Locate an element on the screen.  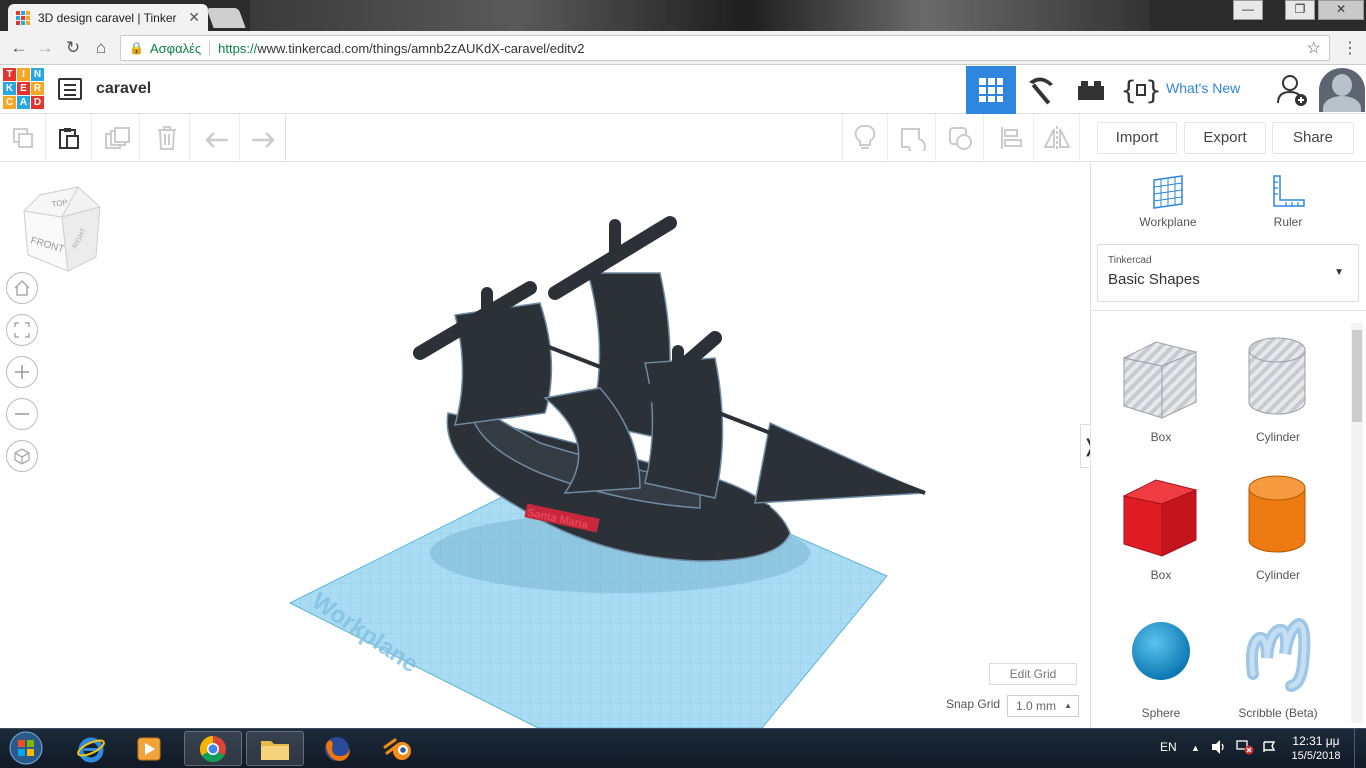
undo-icon is located at coordinates (216, 140).